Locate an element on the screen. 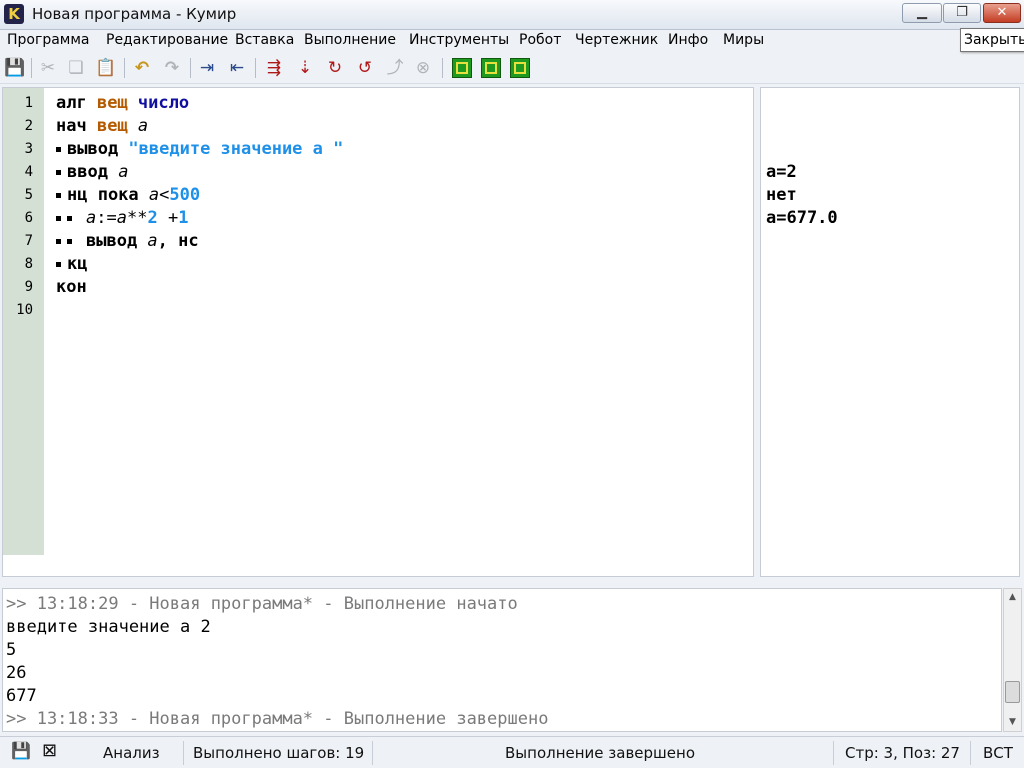 The width and height of the screenshot is (1024, 768). line-number: 7 is located at coordinates (28, 241).